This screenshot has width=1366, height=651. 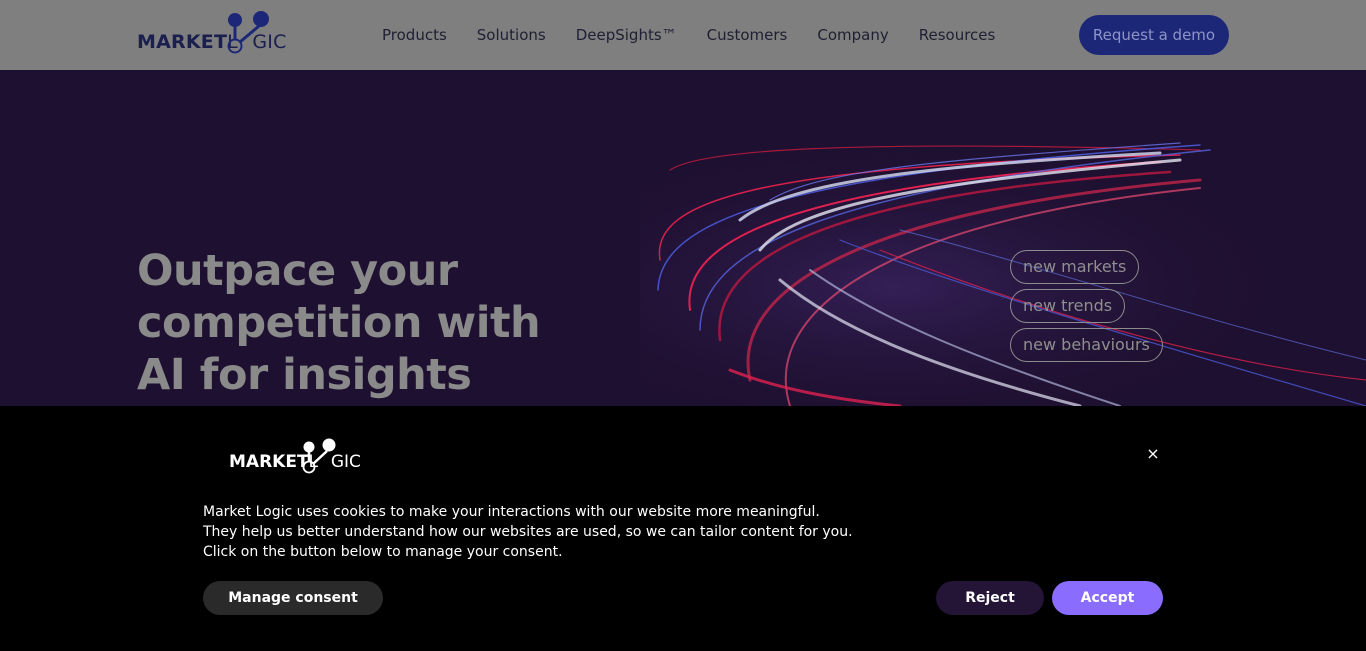 I want to click on nav-resources: Resources, so click(x=957, y=35).